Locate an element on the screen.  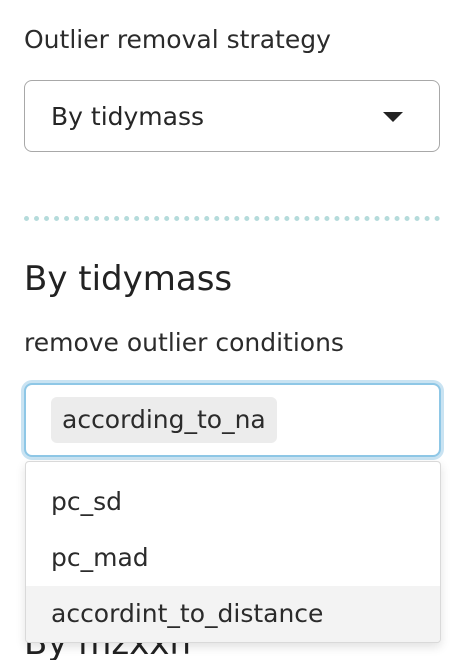
outlier-strategy-selected-value: By tidymass is located at coordinates (128, 116).